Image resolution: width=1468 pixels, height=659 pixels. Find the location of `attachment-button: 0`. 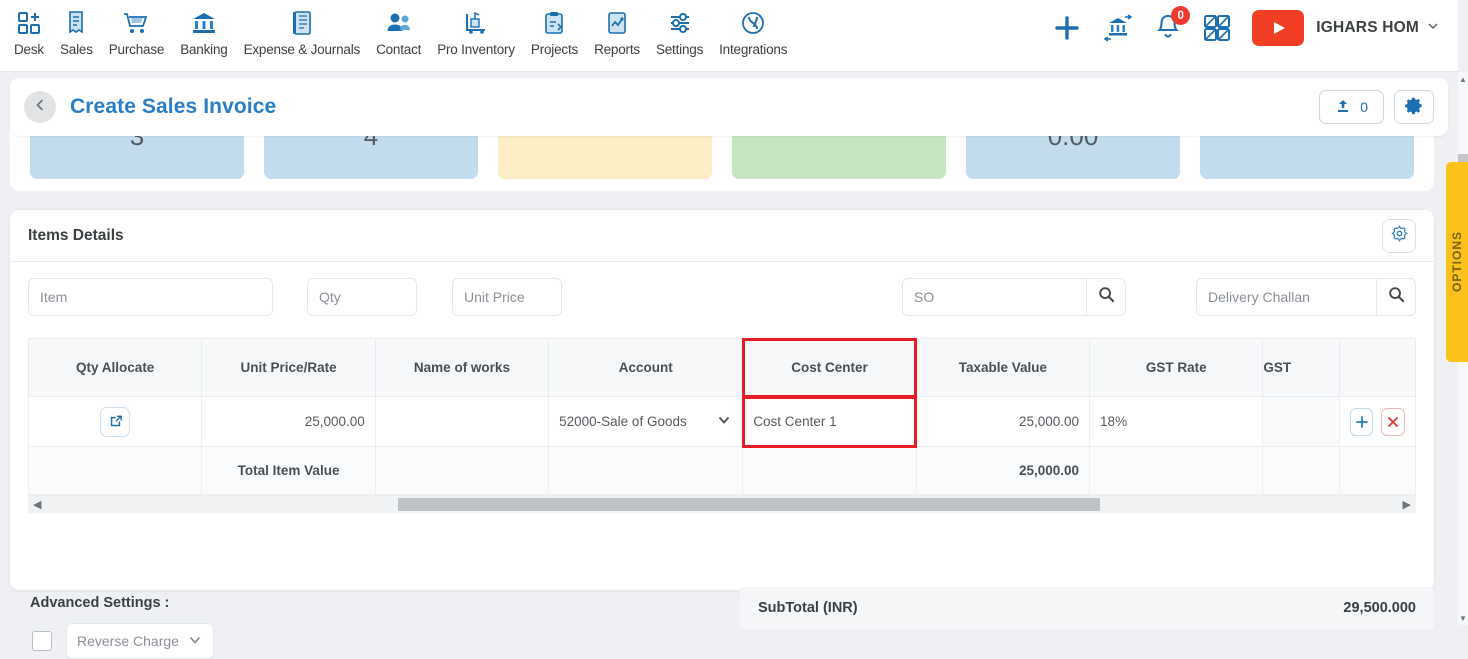

attachment-button: 0 is located at coordinates (1351, 107).